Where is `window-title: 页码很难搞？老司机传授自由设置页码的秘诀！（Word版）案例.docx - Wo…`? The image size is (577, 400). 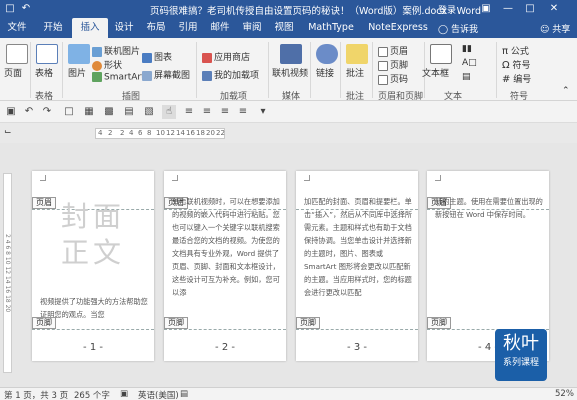 window-title: 页码很难搞？老司机传授自由设置页码的秘诀！（Word版）案例.docx - Wo… is located at coordinates (316, 11).